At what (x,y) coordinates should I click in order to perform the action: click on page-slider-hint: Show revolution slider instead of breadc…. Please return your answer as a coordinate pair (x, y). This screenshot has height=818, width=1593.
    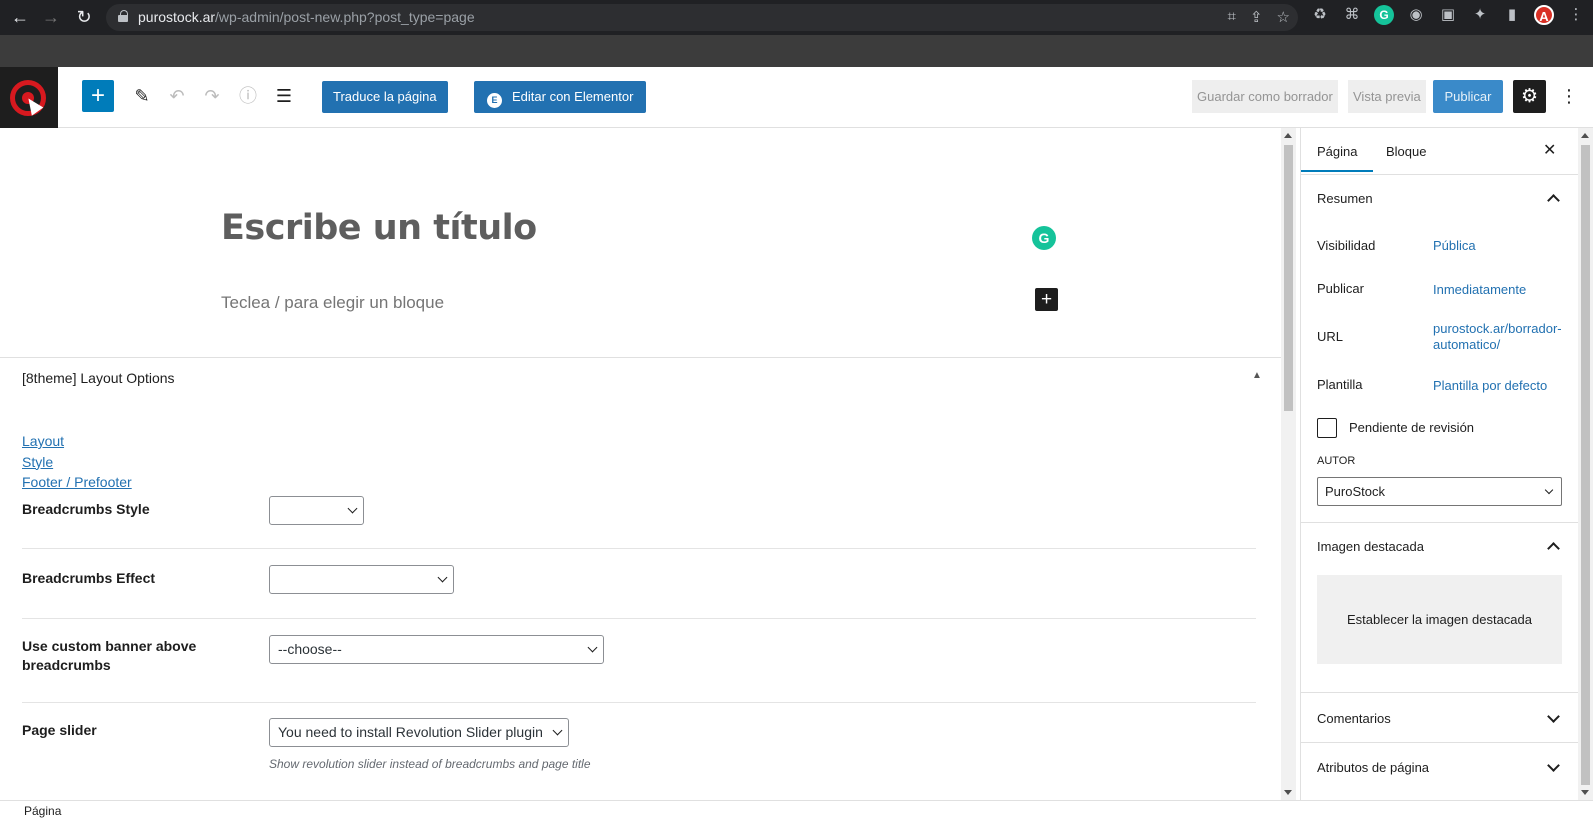
    Looking at the image, I should click on (430, 764).